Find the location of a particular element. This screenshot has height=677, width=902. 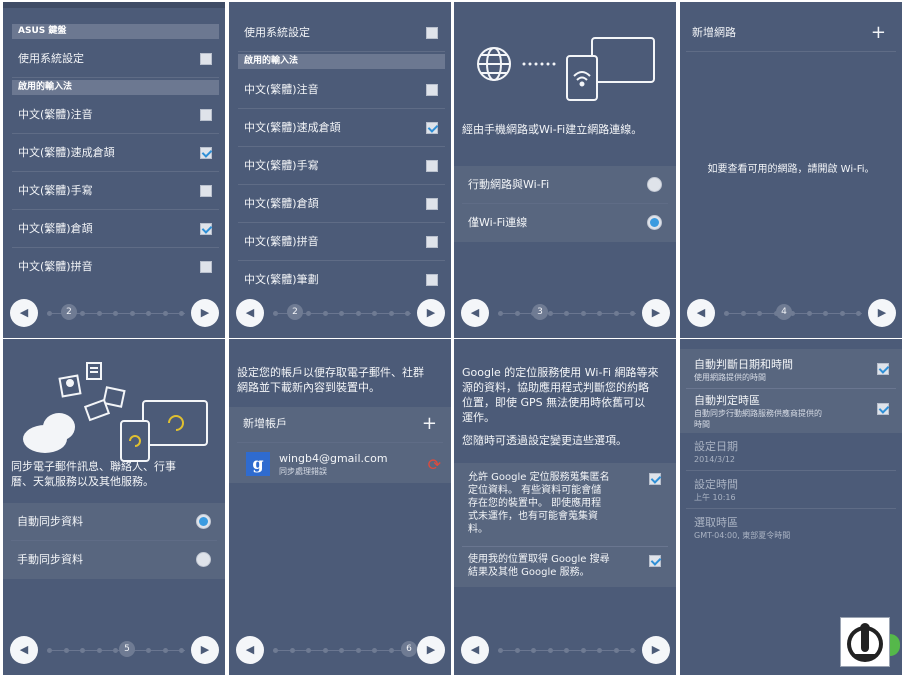

wifi-off-hint: 如要查看可用的網路，請開啟 Wi-Fi。 is located at coordinates (791, 169).